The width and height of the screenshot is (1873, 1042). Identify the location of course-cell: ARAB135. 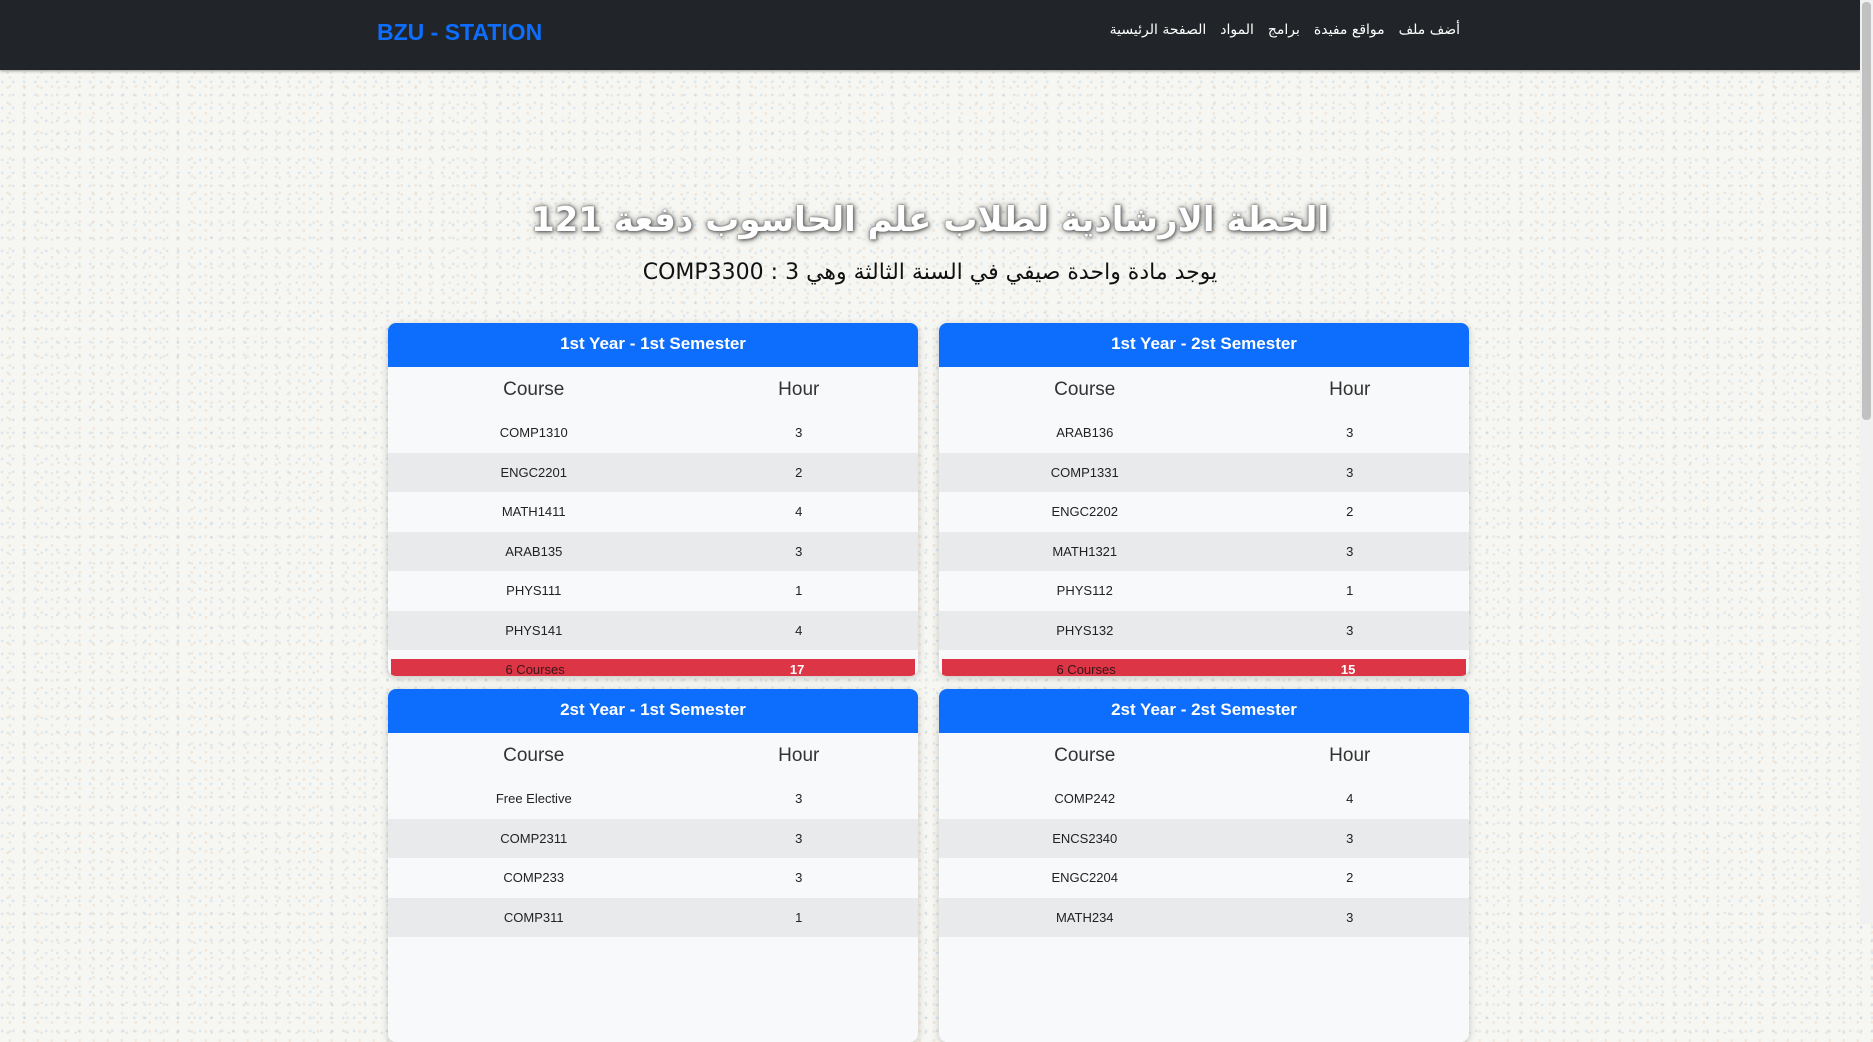
(534, 551).